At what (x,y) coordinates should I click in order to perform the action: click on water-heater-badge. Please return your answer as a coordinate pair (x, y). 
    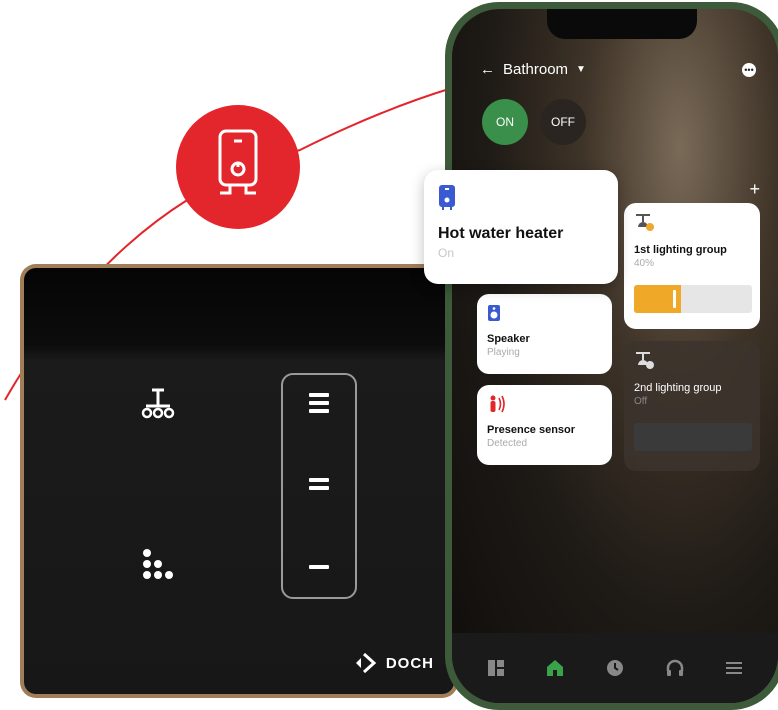
    Looking at the image, I should click on (238, 167).